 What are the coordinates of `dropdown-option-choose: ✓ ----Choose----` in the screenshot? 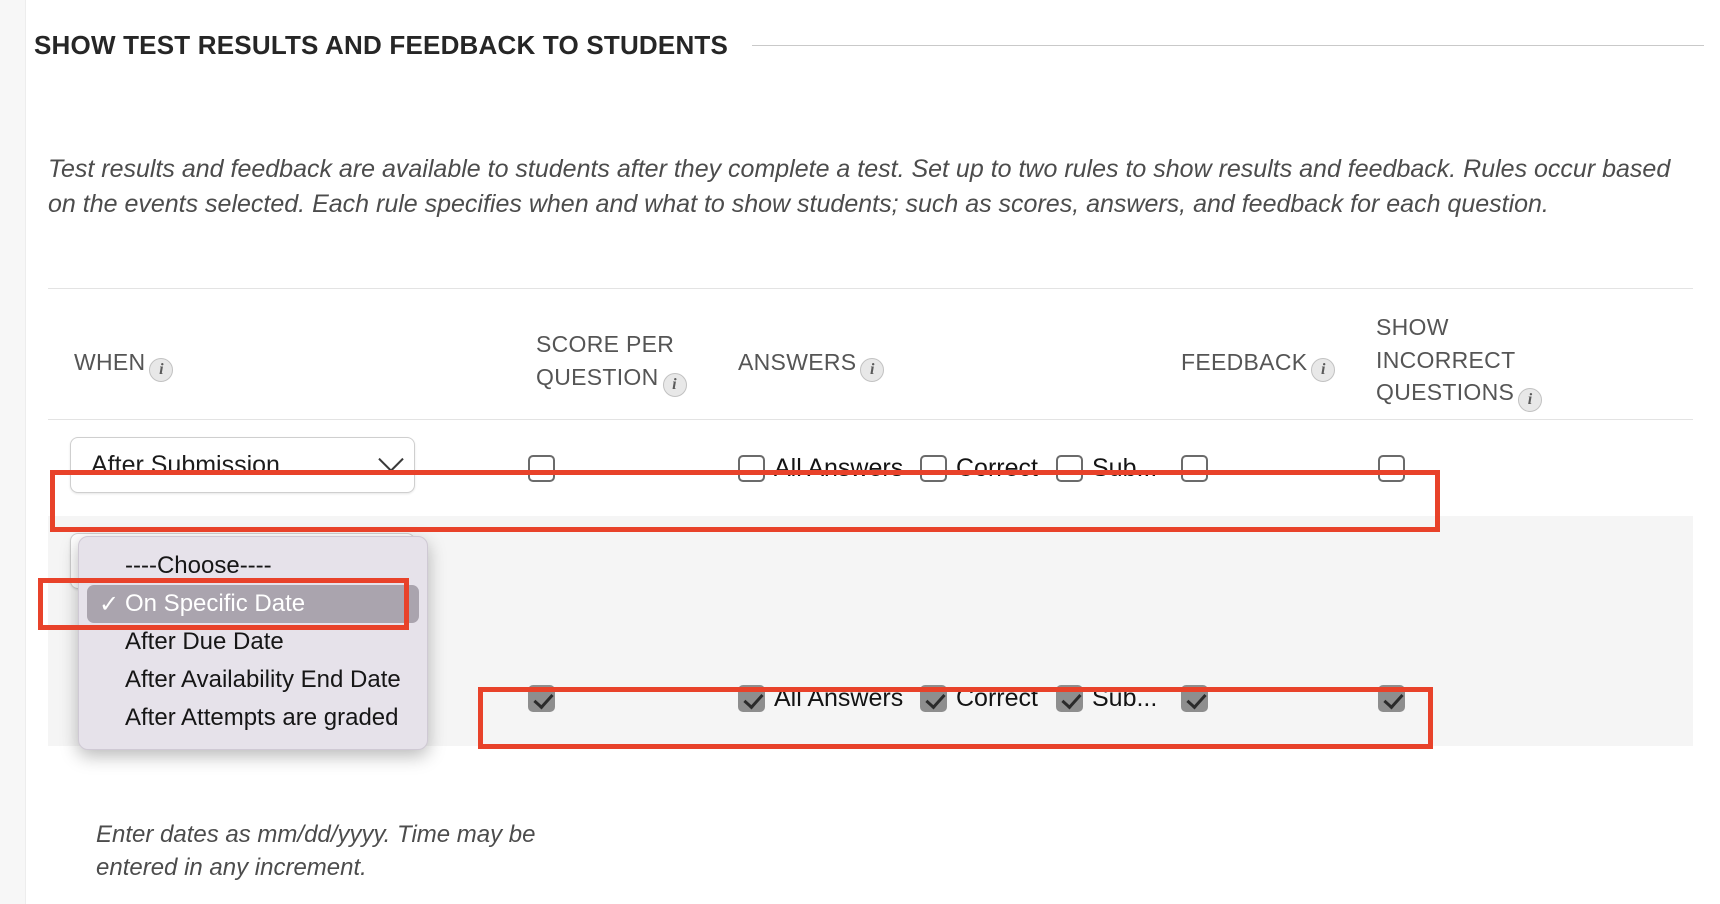 It's located at (253, 566).